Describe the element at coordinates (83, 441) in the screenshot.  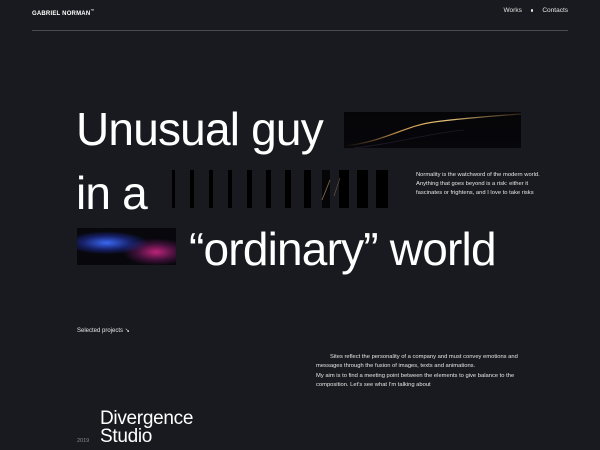
I see `project-year: 2019` at that location.